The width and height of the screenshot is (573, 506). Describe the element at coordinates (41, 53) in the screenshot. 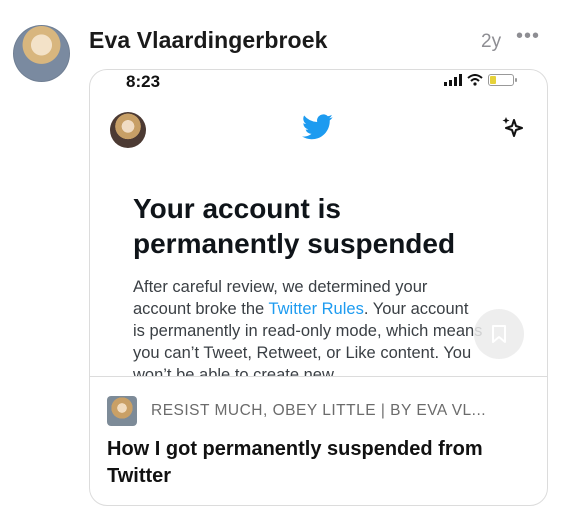

I see `author-avatar` at that location.